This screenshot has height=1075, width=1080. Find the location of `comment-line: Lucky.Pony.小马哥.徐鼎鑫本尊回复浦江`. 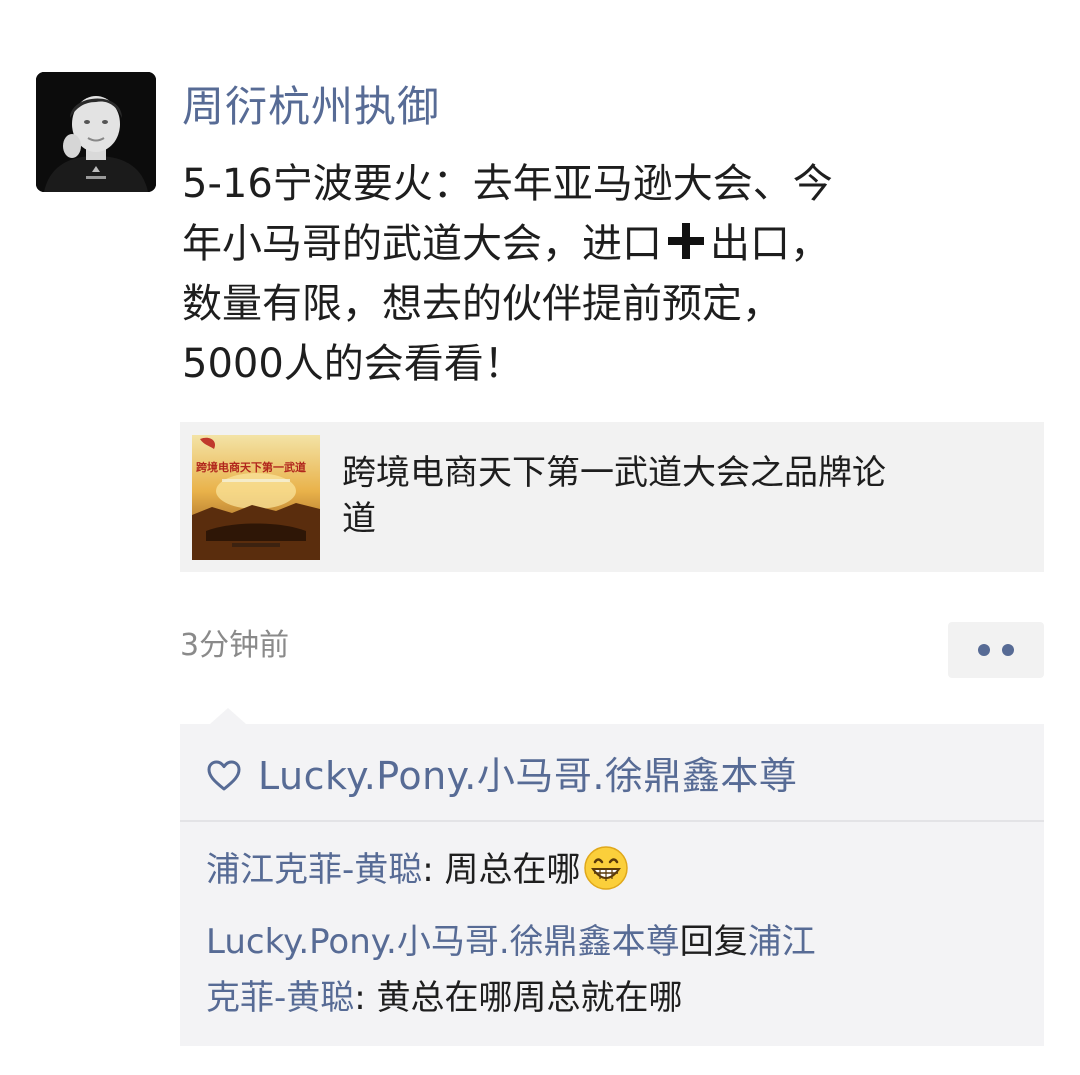

comment-line: Lucky.Pony.小马哥.徐鼎鑫本尊回复浦江 is located at coordinates (616, 942).